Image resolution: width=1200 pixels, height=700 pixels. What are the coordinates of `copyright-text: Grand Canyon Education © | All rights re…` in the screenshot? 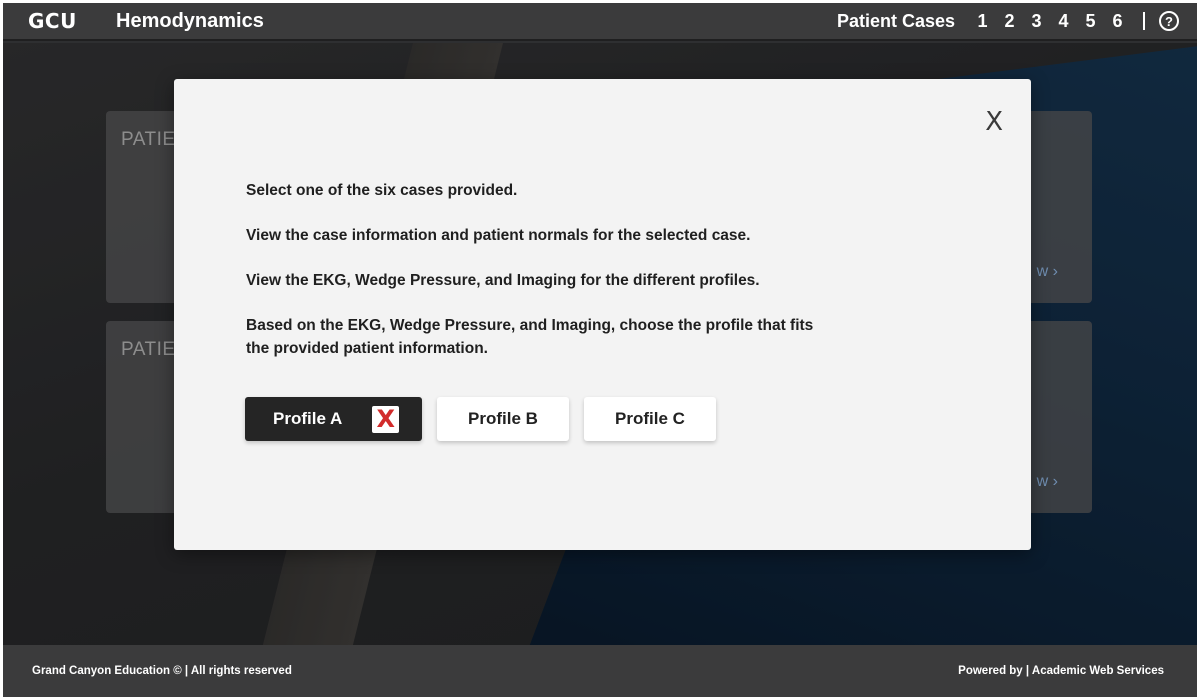 It's located at (162, 671).